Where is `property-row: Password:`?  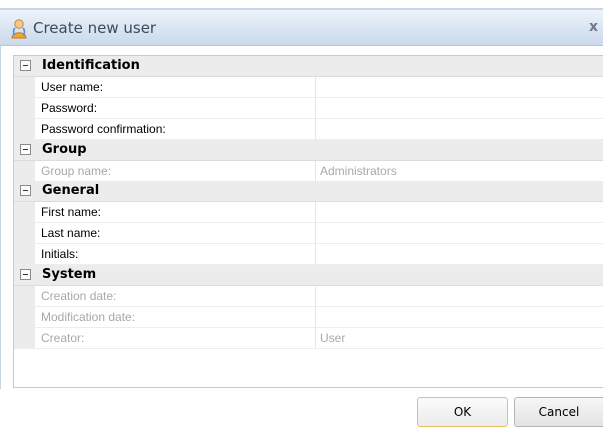
property-row: Password: is located at coordinates (308, 108).